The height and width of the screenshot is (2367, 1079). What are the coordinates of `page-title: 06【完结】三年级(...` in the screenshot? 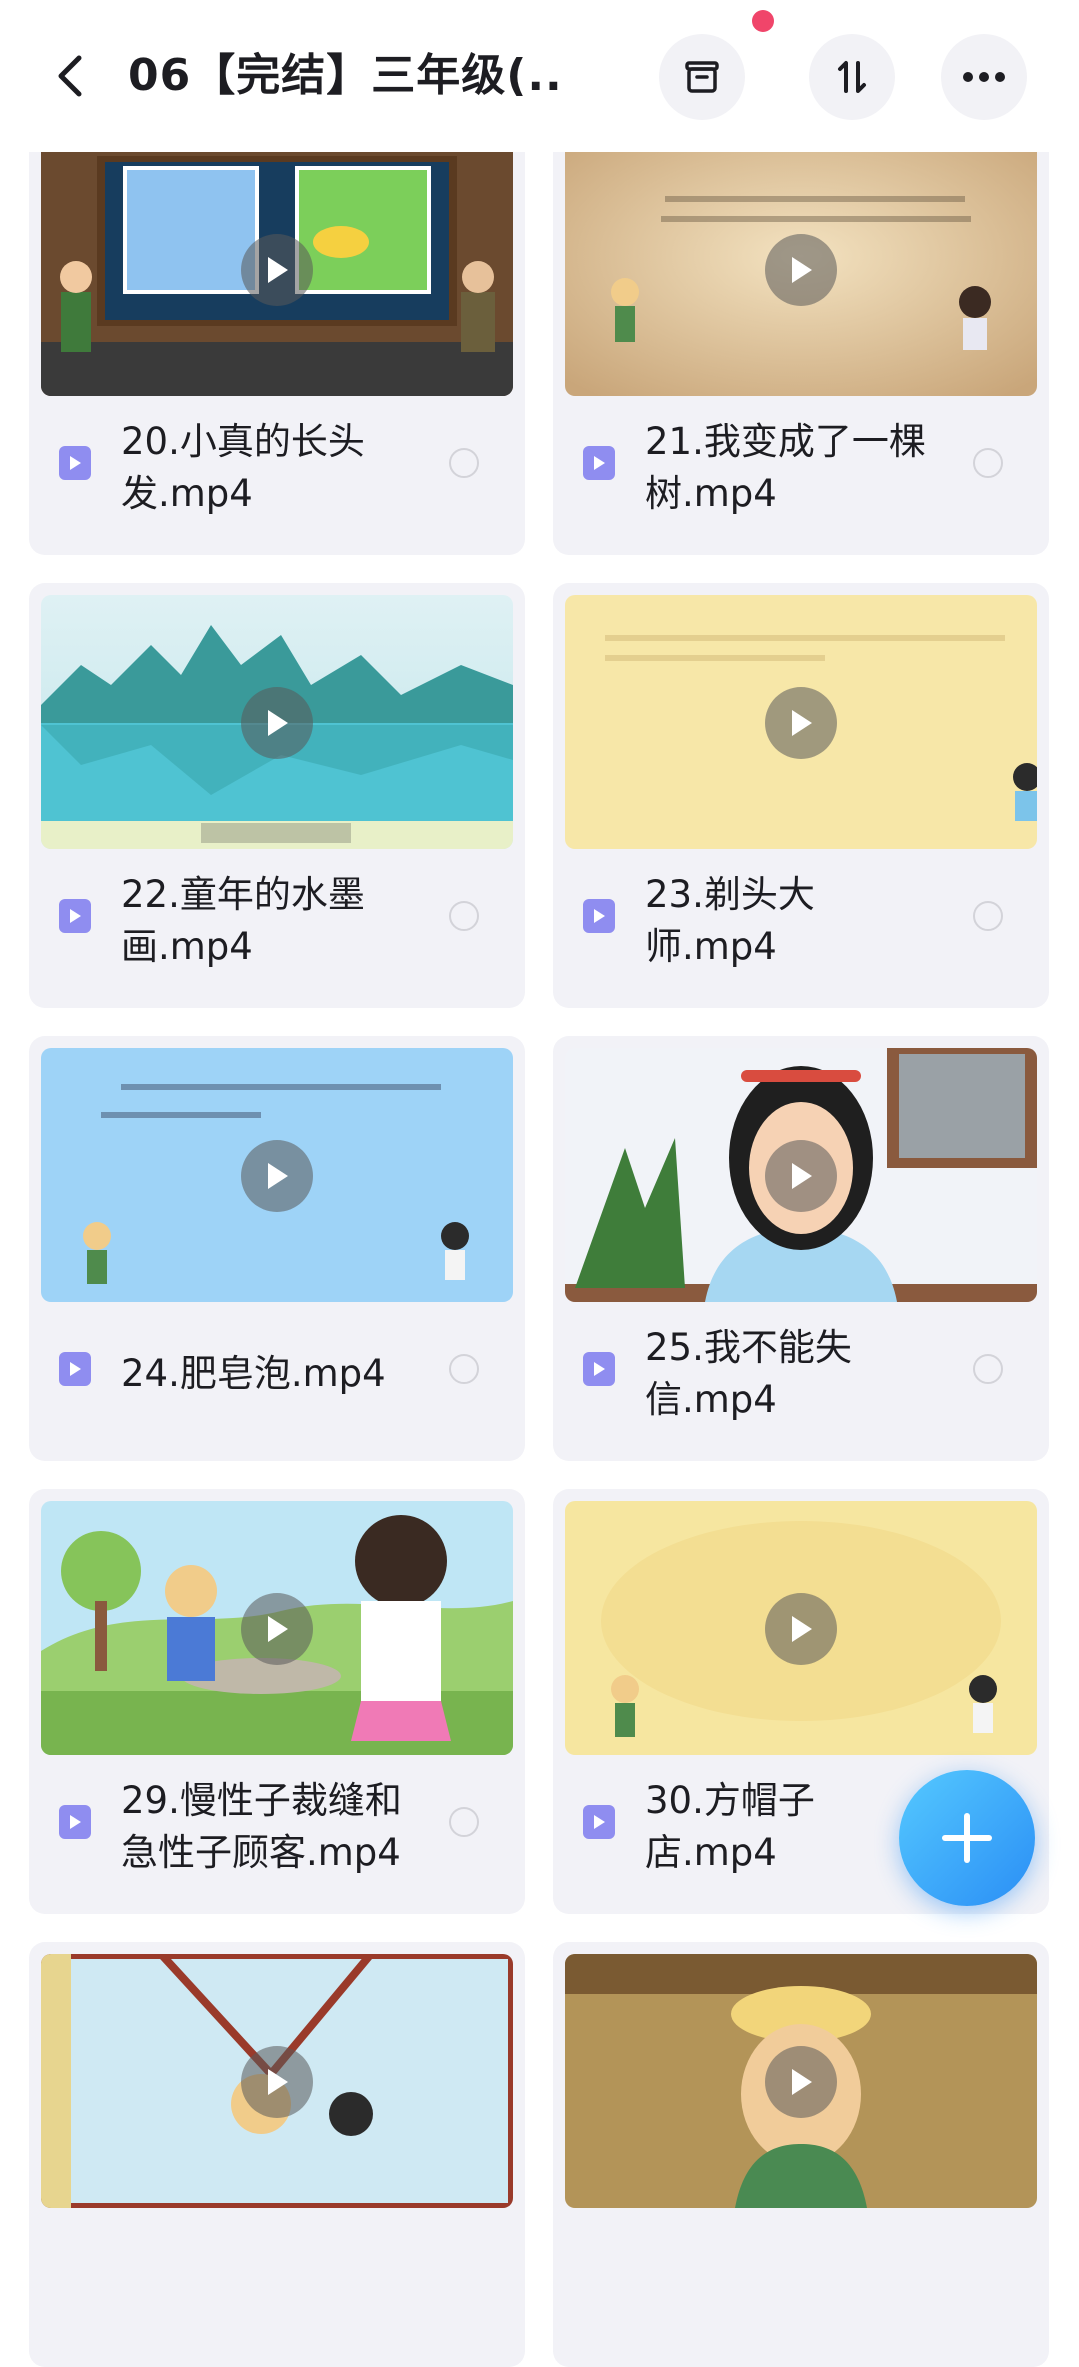 It's located at (343, 75).